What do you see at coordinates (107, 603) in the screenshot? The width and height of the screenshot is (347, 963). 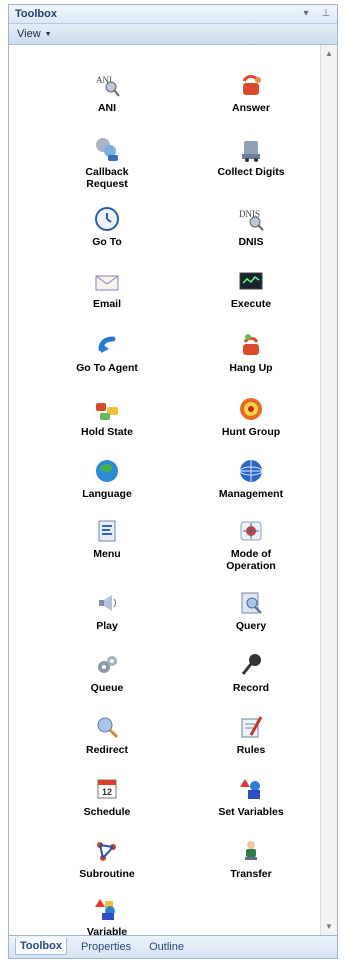 I see `play-icon` at bounding box center [107, 603].